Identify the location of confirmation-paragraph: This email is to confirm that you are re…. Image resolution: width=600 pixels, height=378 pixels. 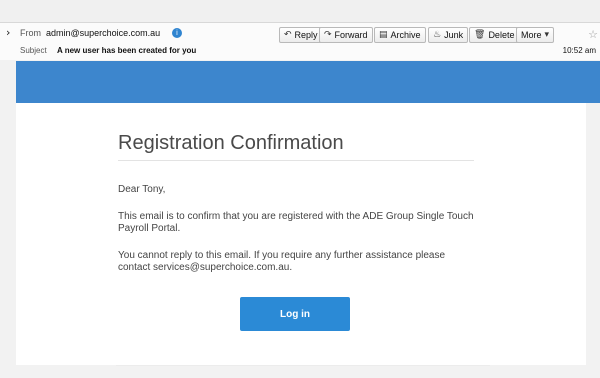
(296, 222).